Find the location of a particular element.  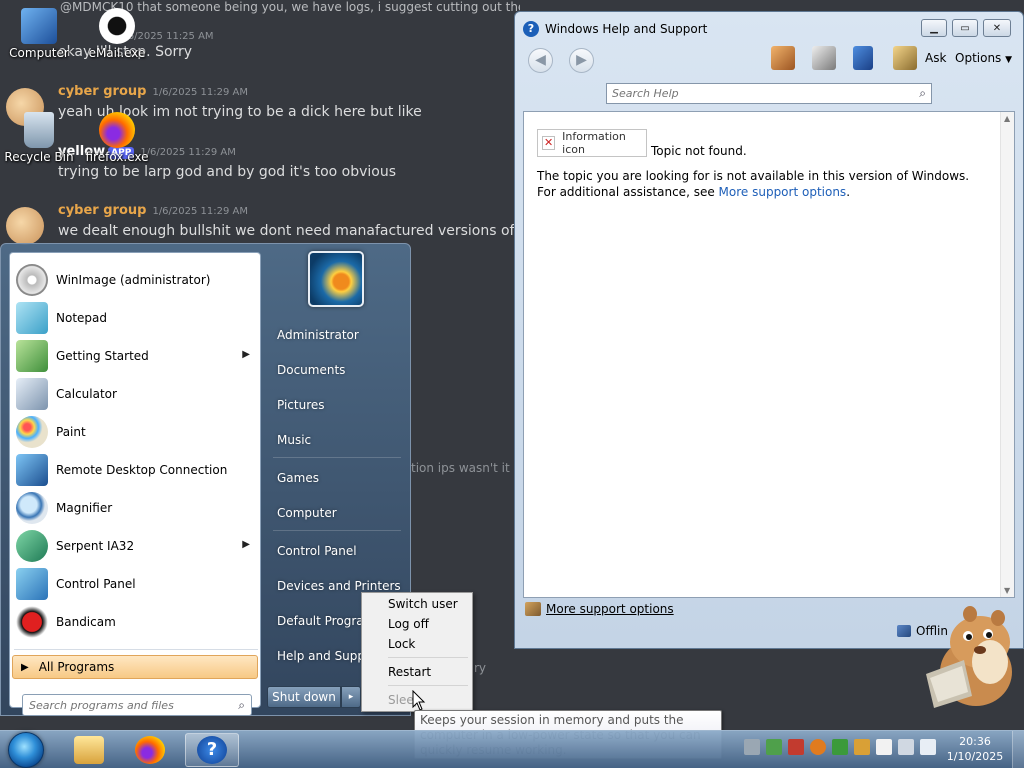

forward-button: ▶ is located at coordinates (581, 60).